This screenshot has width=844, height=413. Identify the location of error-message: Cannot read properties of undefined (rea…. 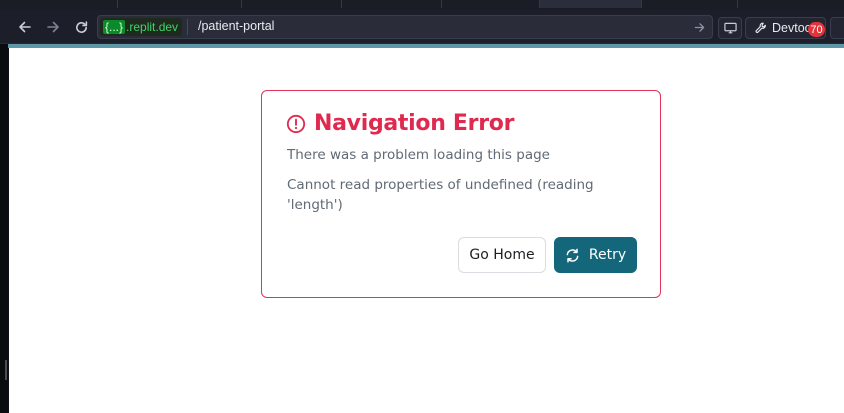
(440, 195).